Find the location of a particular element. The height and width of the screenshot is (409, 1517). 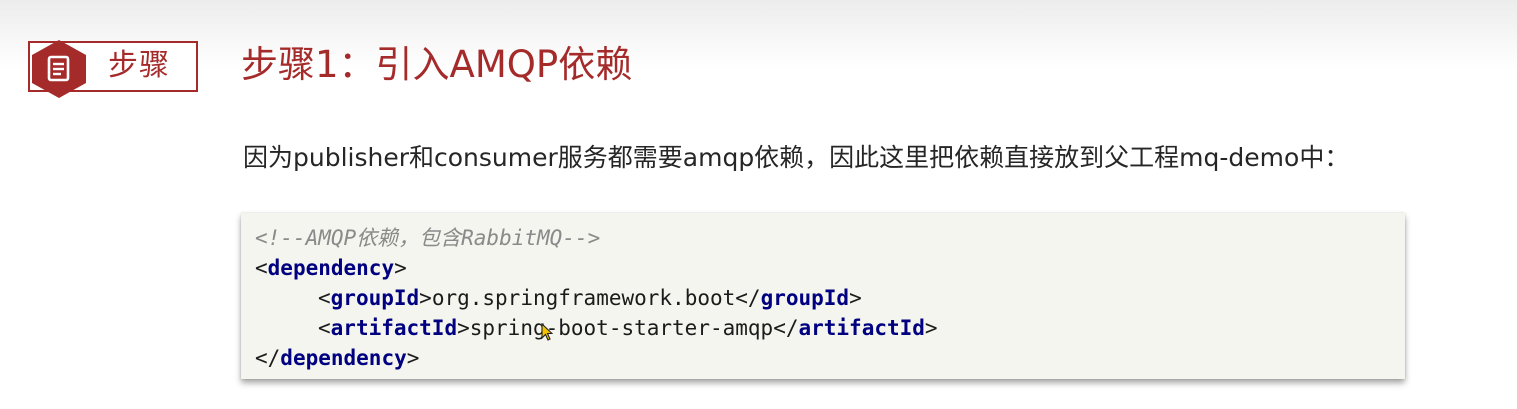

badge-label: 步骤 is located at coordinates (139, 65).